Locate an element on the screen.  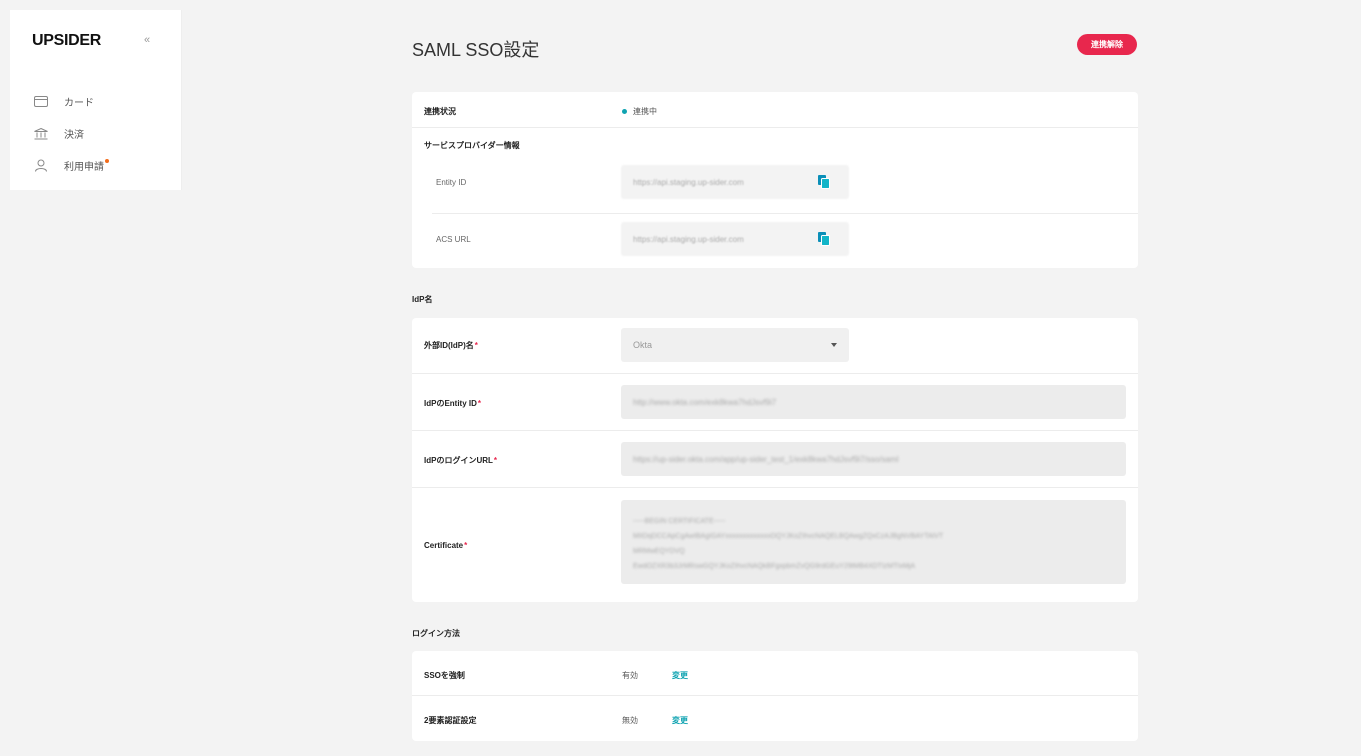
status-row: 連携状況 連携中 is located at coordinates (775, 110).